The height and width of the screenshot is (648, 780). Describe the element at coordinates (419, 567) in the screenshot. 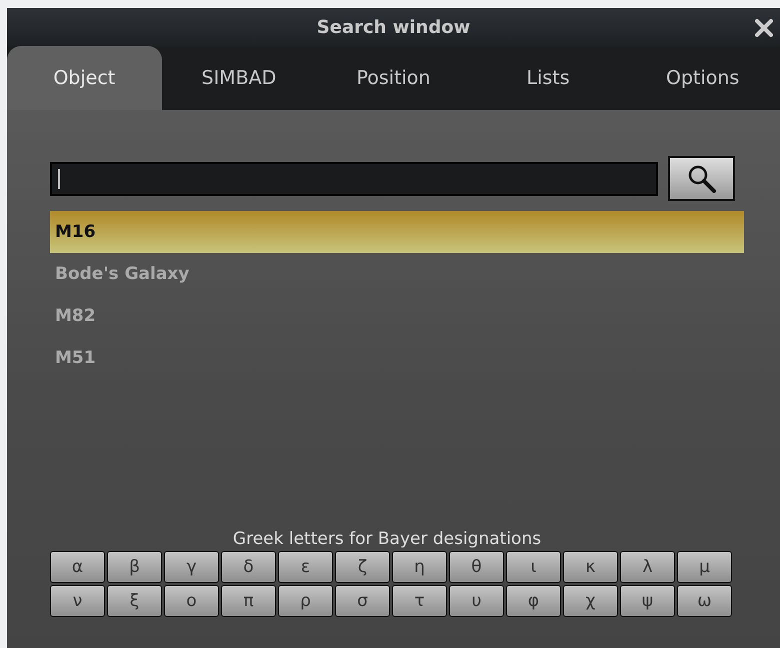

I see `letter-key: η` at that location.